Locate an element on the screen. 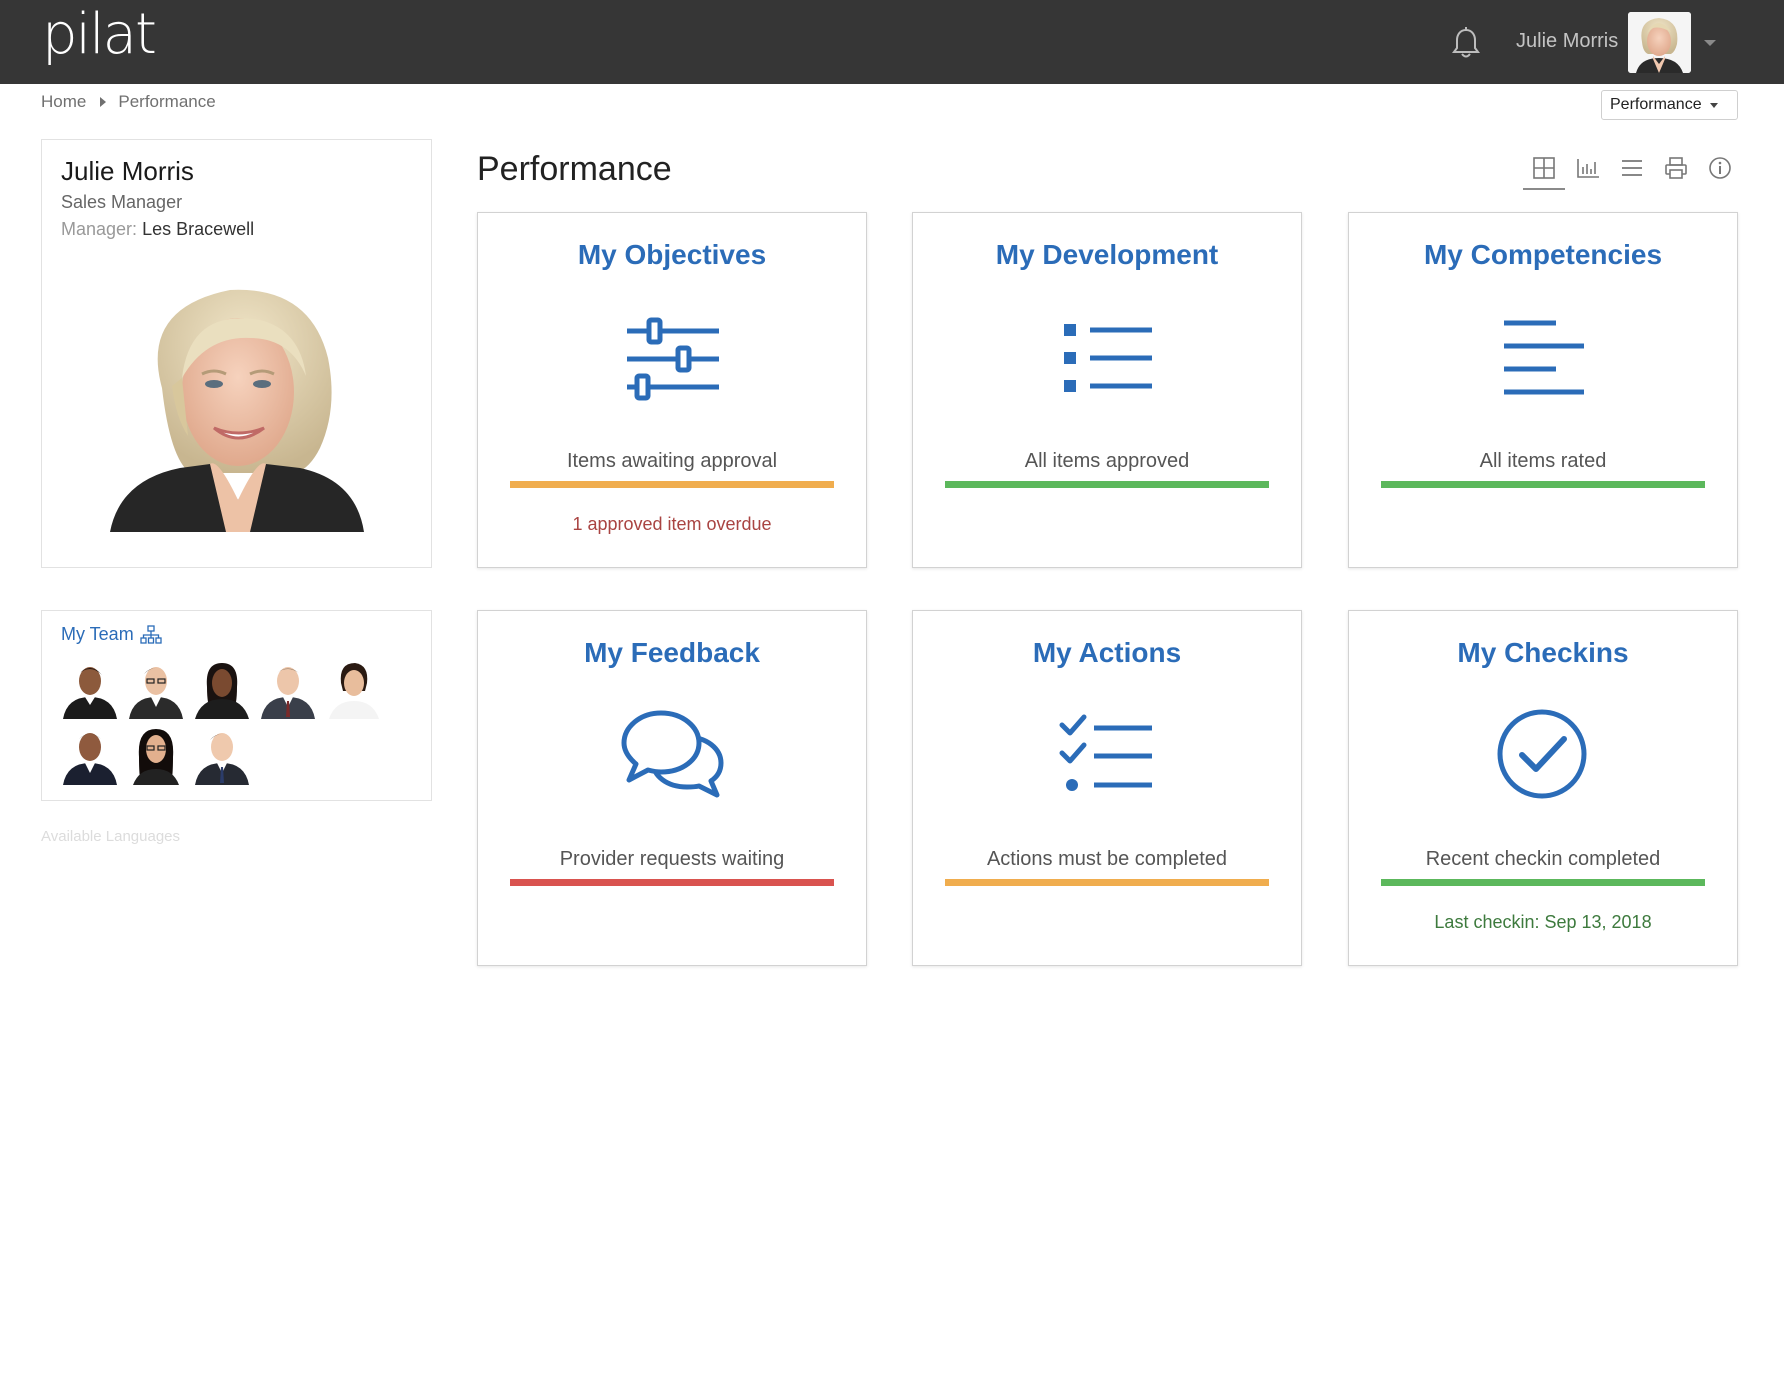 The width and height of the screenshot is (1784, 1396). module-select-dropdown: Performance is located at coordinates (1669, 105).